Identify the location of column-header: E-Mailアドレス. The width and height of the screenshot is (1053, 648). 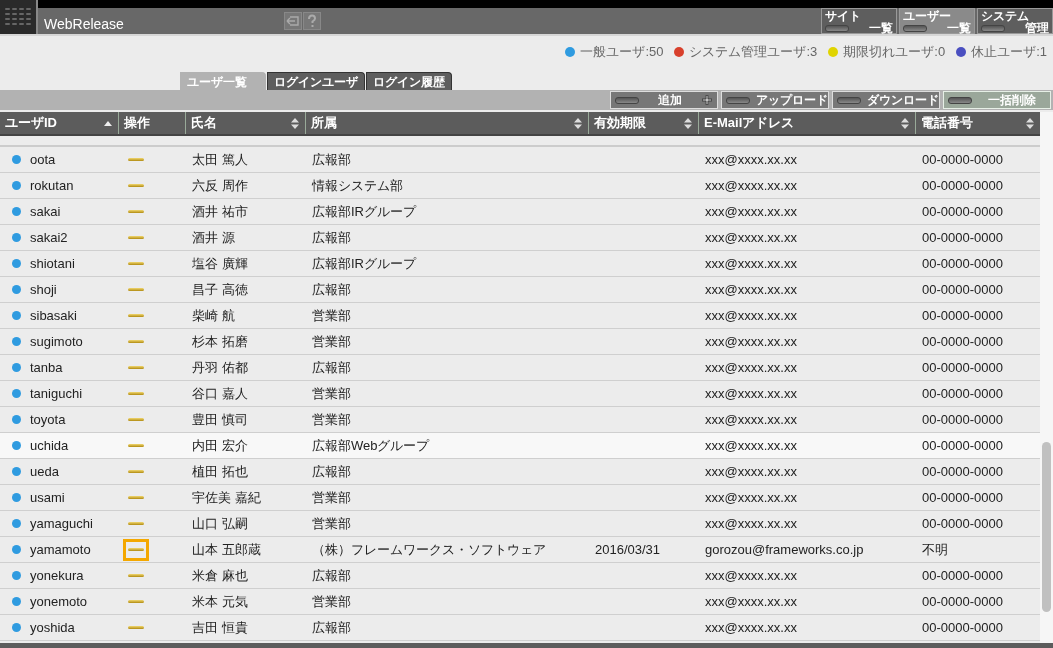
(802, 123).